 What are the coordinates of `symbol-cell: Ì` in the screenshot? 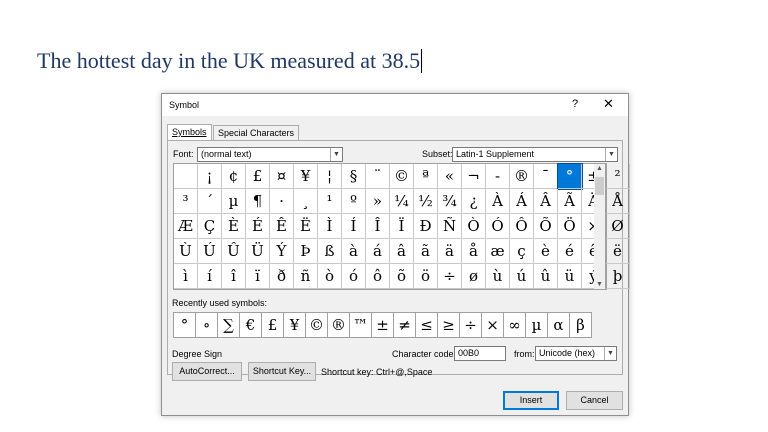 It's located at (330, 226).